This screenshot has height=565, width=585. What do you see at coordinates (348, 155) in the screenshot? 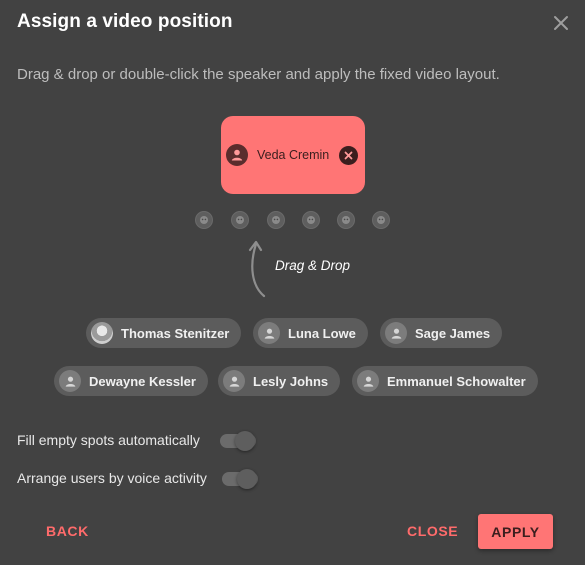
I see `remove-speaker-icon` at bounding box center [348, 155].